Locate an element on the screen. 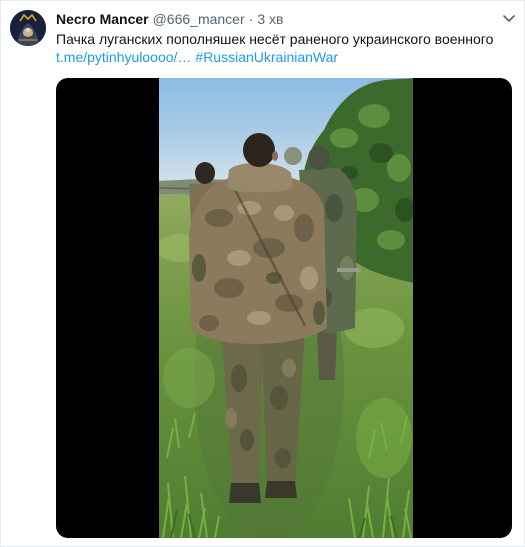 Image resolution: width=525 pixels, height=547 pixels. tweet-links: t.me/pytinhyuloooo/… #RussianUkrainianWar is located at coordinates (197, 57).